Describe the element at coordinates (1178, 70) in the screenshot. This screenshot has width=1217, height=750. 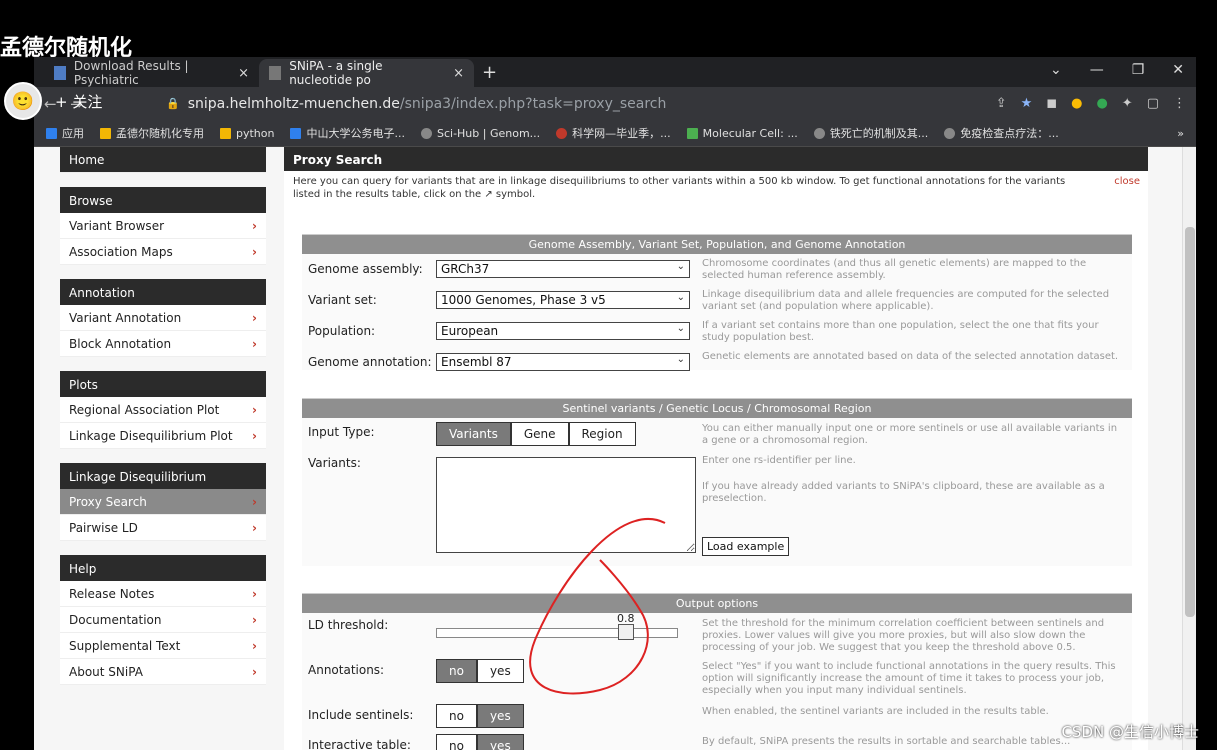
I see `close-window-icon: ✕` at that location.